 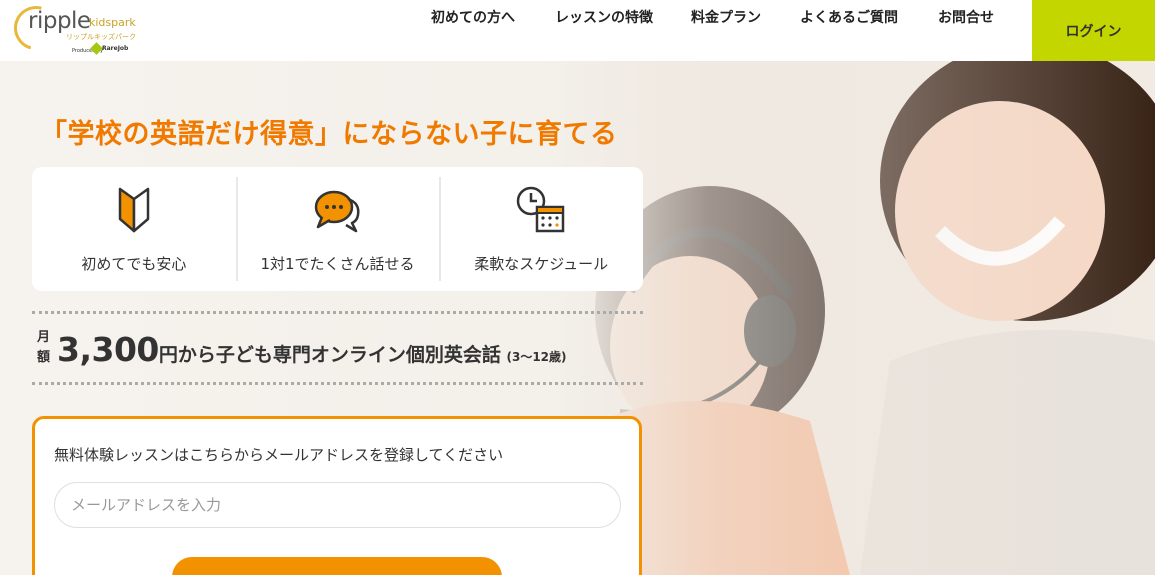 What do you see at coordinates (337, 566) in the screenshot?
I see `submit-button` at bounding box center [337, 566].